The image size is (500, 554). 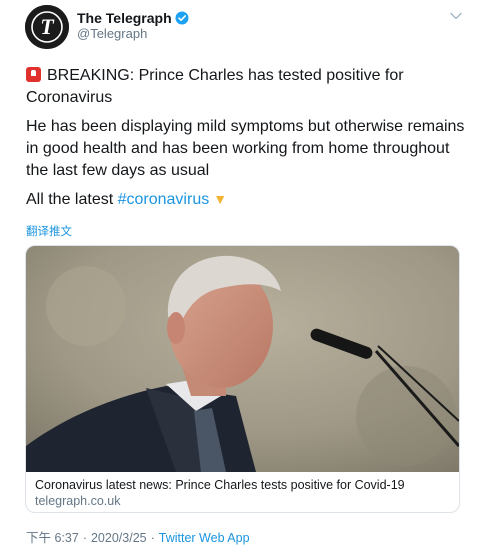 I want to click on hashtag-link: #coronavirus, so click(x=164, y=199).